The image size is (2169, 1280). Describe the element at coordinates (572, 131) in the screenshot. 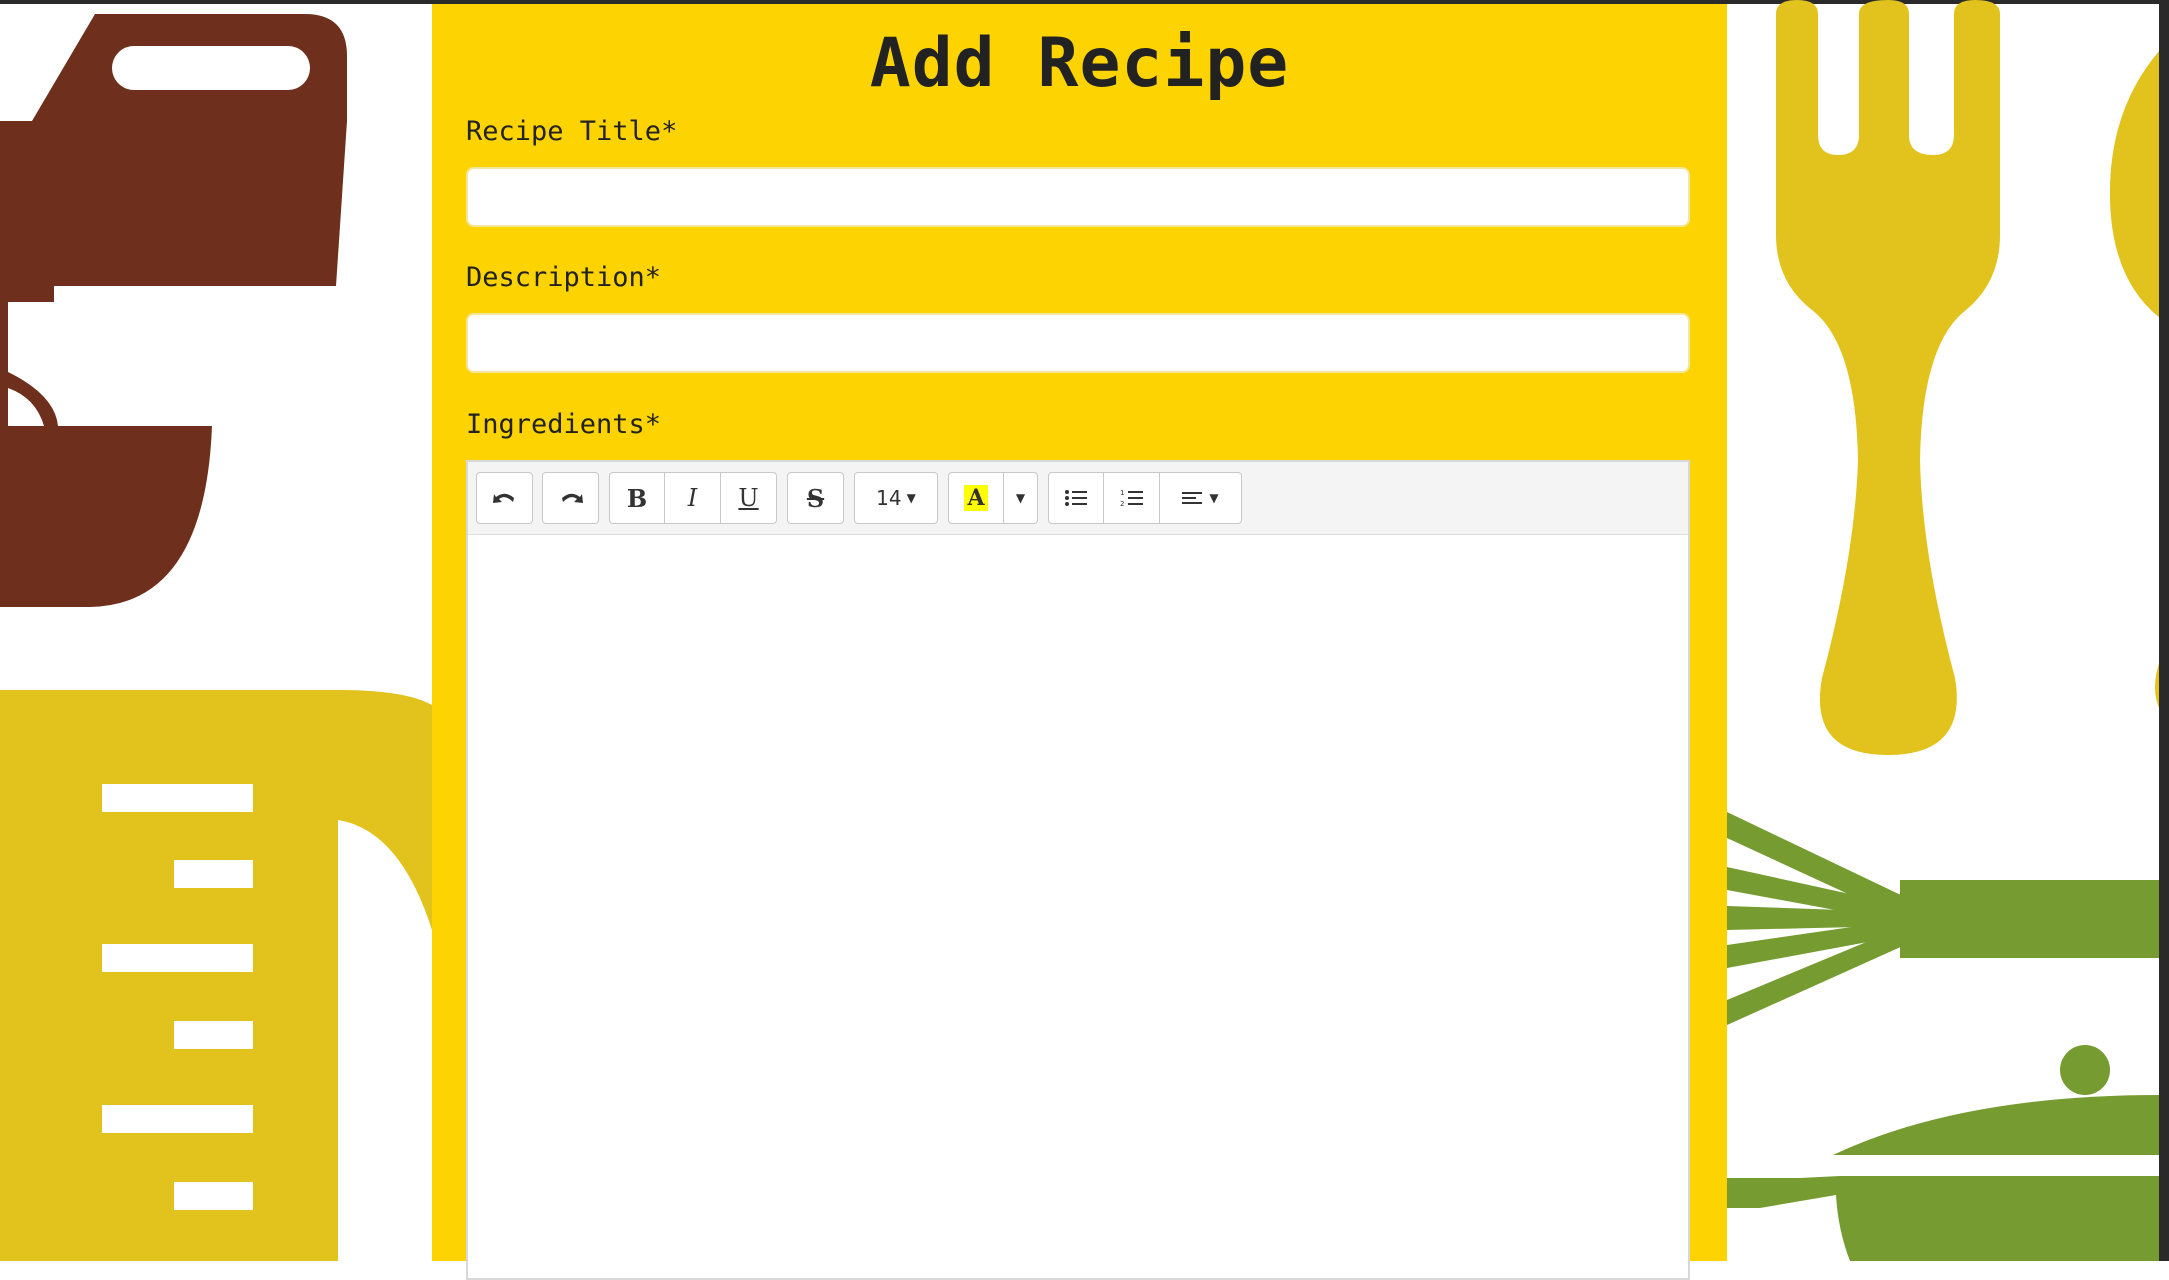

I see `recipe-title-label: Recipe Title*` at that location.